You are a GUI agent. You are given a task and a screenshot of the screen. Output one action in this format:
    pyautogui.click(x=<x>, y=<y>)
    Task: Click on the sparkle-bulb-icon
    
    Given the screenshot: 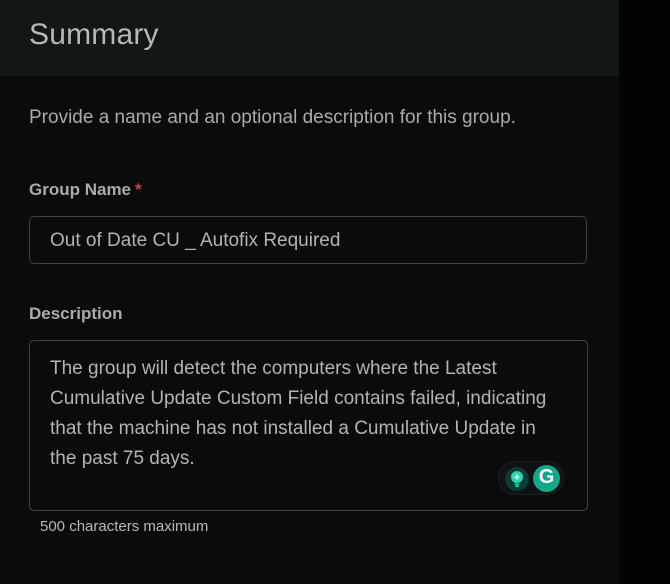 What is the action you would take?
    pyautogui.click(x=517, y=479)
    